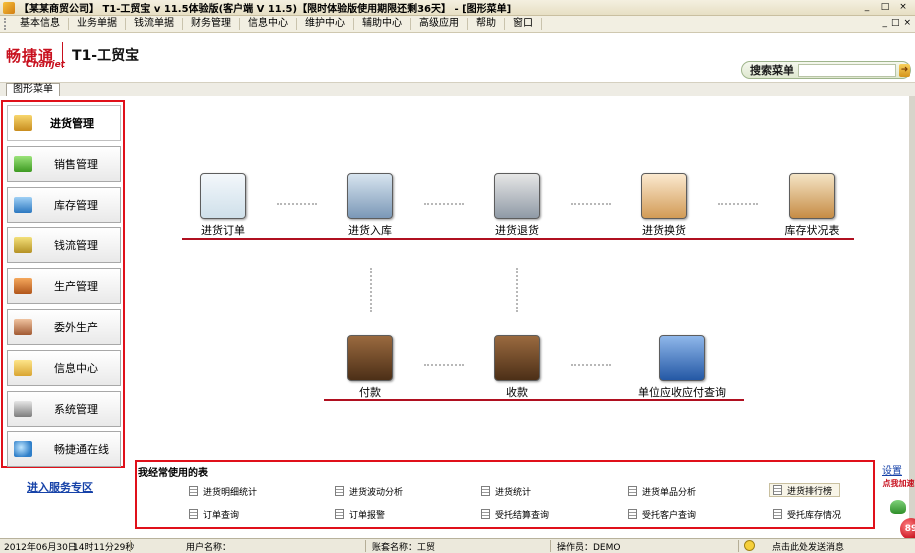 The height and width of the screenshot is (553, 915). What do you see at coordinates (898, 483) in the screenshot?
I see `accelerator-tag: 点我加速` at bounding box center [898, 483].